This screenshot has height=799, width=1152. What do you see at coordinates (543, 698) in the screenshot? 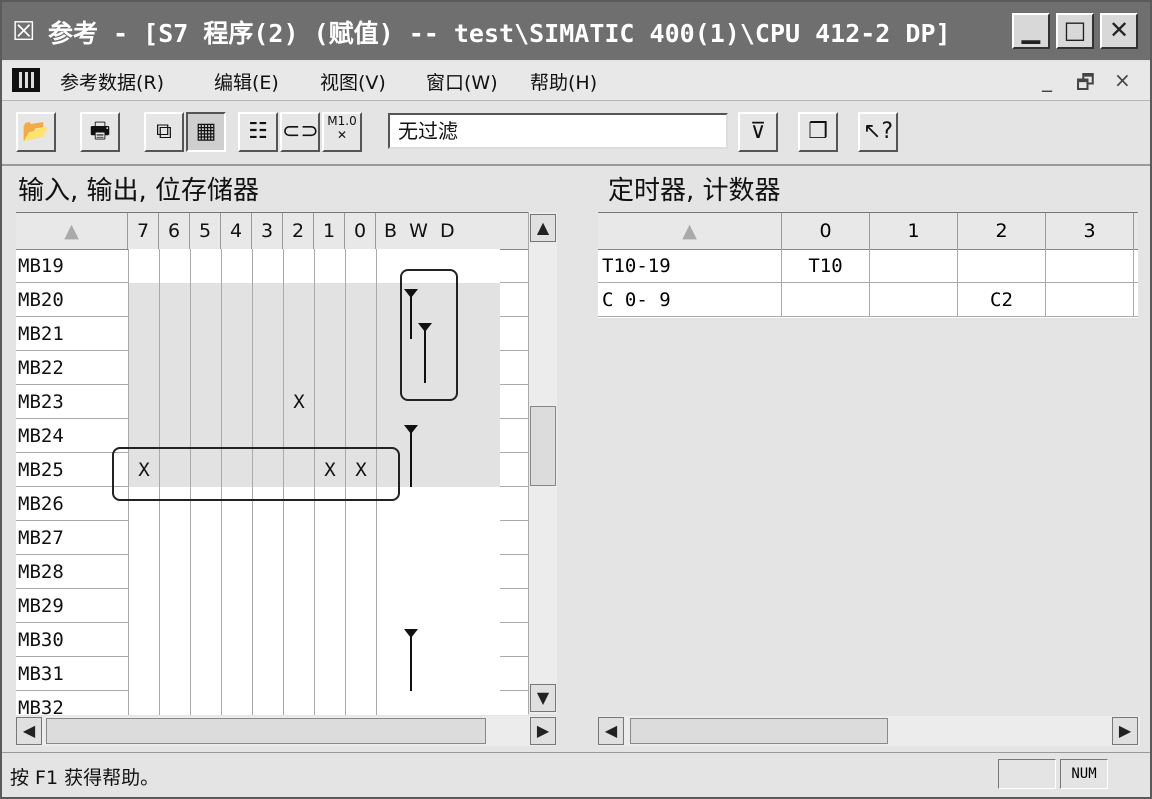
I see `scroll-down-button: ▼` at bounding box center [543, 698].